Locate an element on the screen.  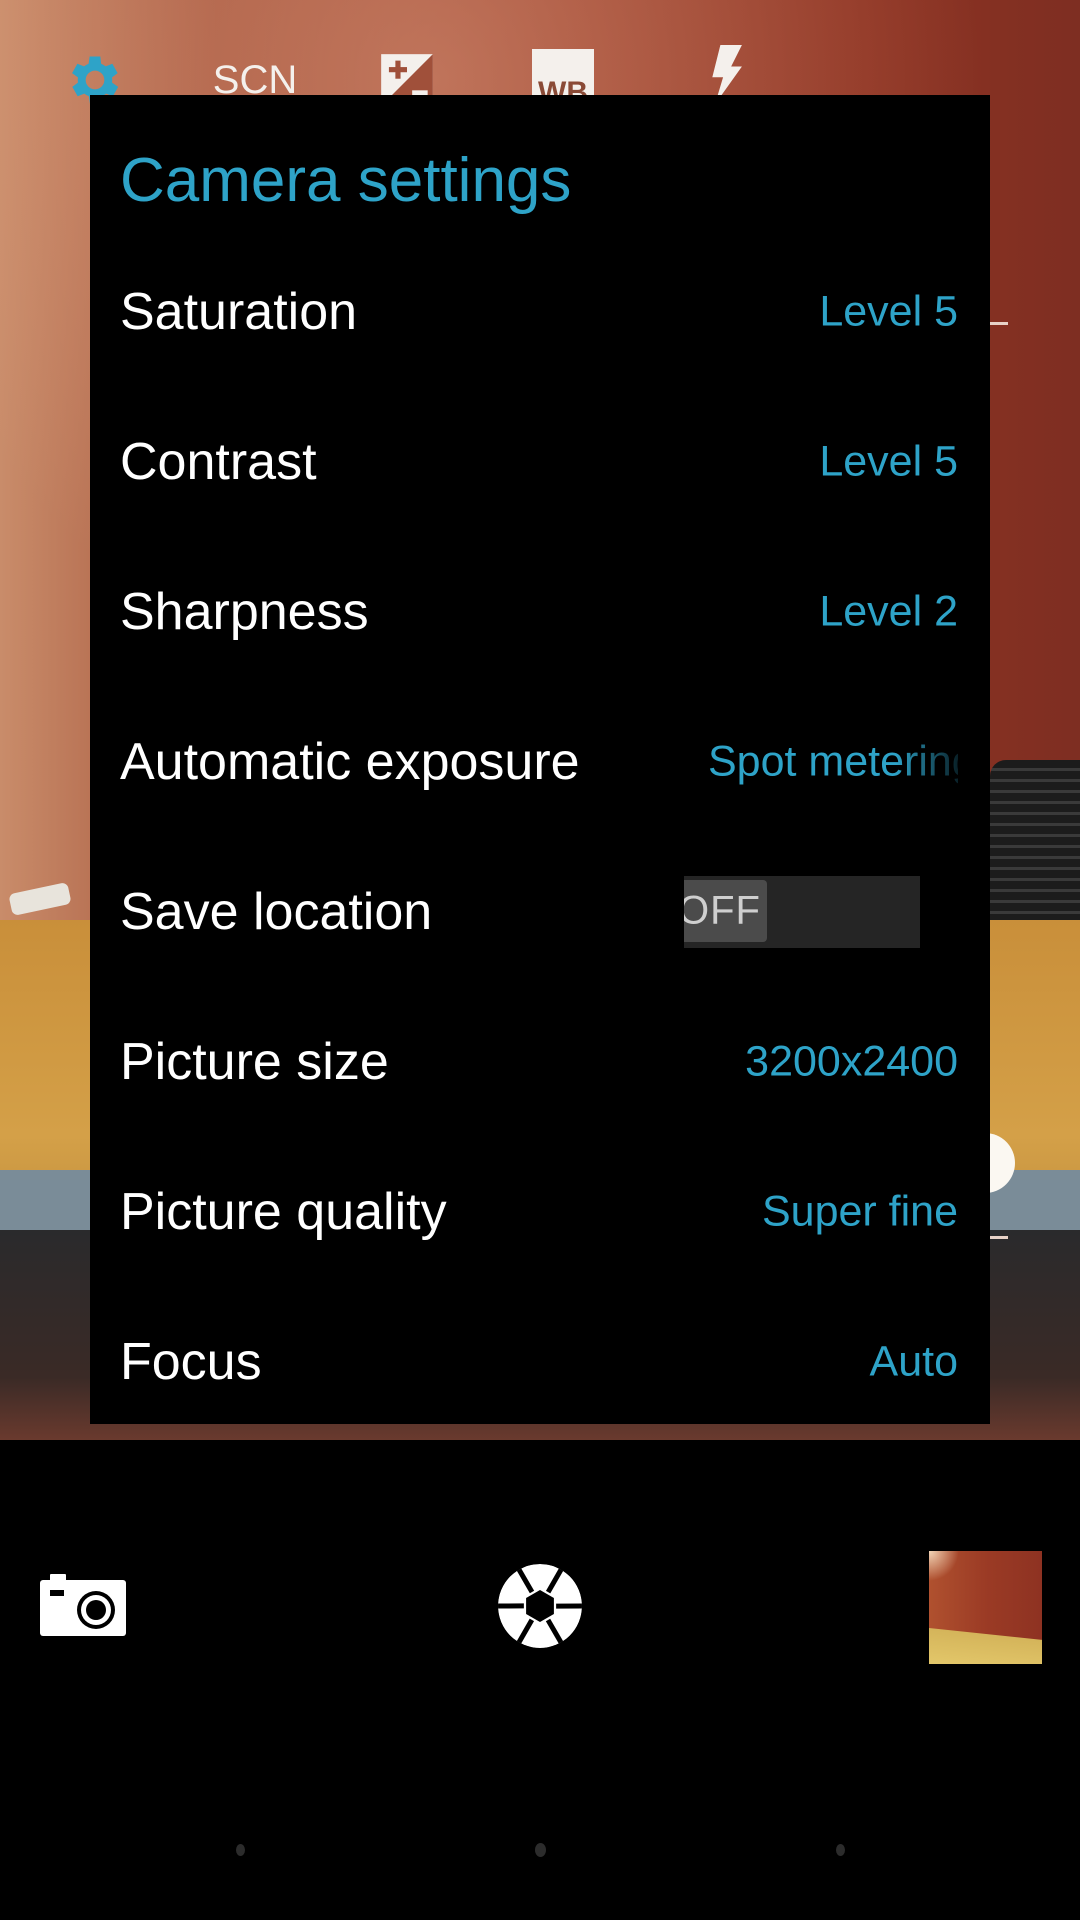
setting-value: 3200x2400 is located at coordinates (851, 1061).